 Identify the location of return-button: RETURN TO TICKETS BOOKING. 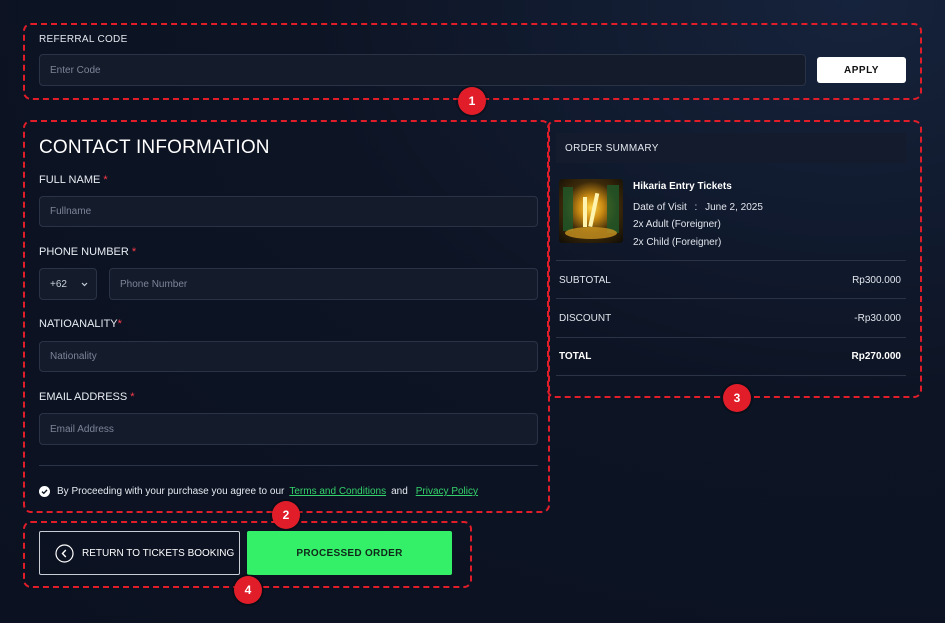
(139, 553).